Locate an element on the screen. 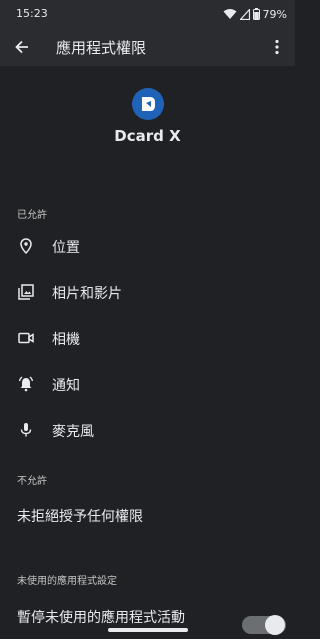  status-bar: 15:23 79% is located at coordinates (147, 14).